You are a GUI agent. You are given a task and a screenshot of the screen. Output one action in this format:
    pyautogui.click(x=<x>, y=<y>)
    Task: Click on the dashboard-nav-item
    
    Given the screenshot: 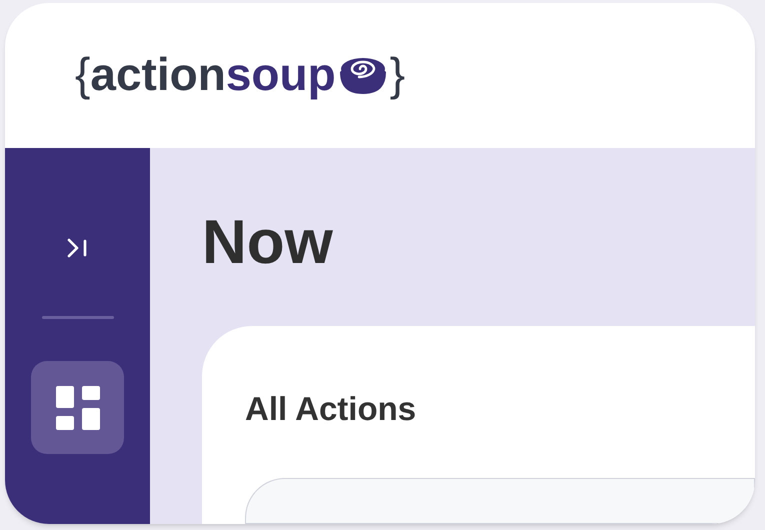 What is the action you would take?
    pyautogui.click(x=77, y=407)
    